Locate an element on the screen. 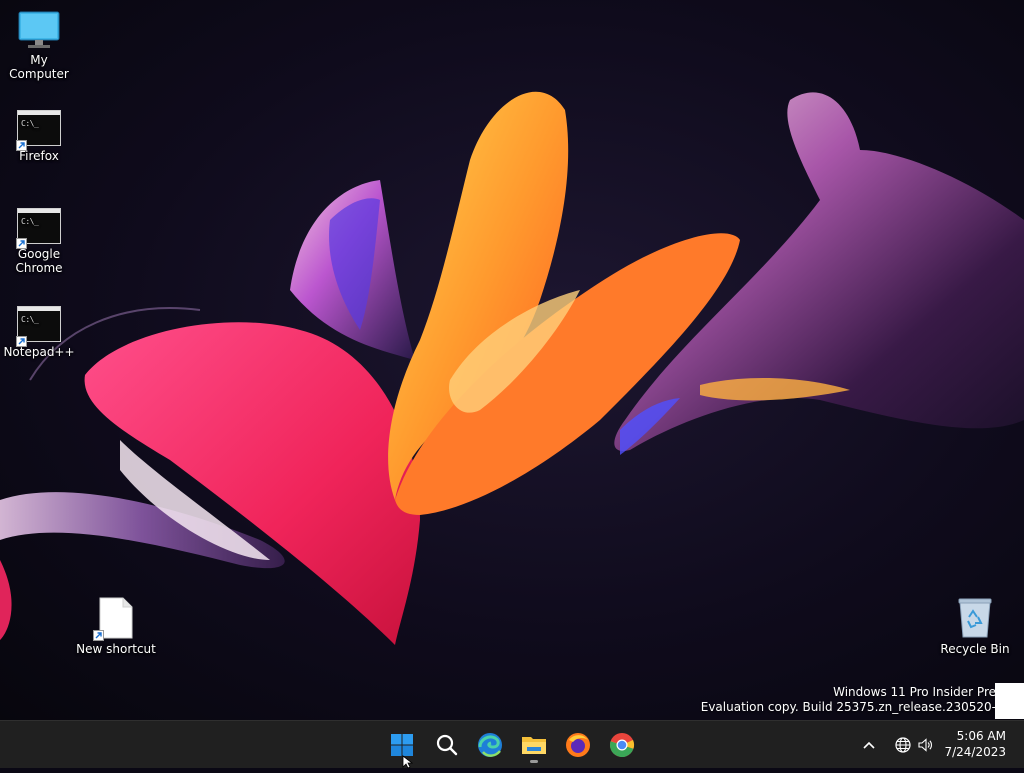 The height and width of the screenshot is (773, 1024). search-icon is located at coordinates (447, 745).